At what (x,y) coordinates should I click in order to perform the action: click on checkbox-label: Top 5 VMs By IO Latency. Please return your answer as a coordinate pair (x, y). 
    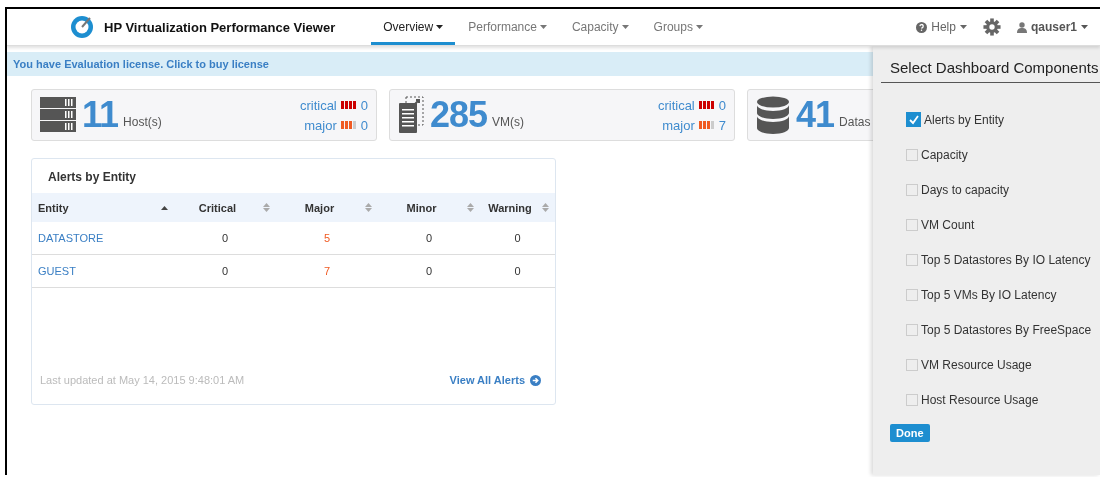
    Looking at the image, I should click on (989, 294).